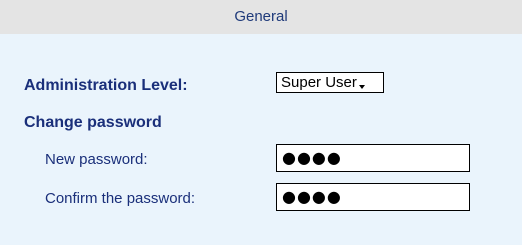  I want to click on administration-level-select: Super User, so click(330, 82).